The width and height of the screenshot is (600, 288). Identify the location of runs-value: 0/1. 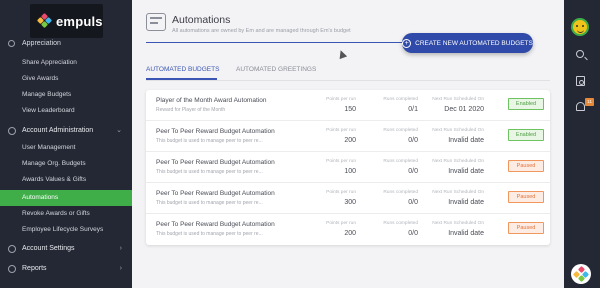
(413, 109).